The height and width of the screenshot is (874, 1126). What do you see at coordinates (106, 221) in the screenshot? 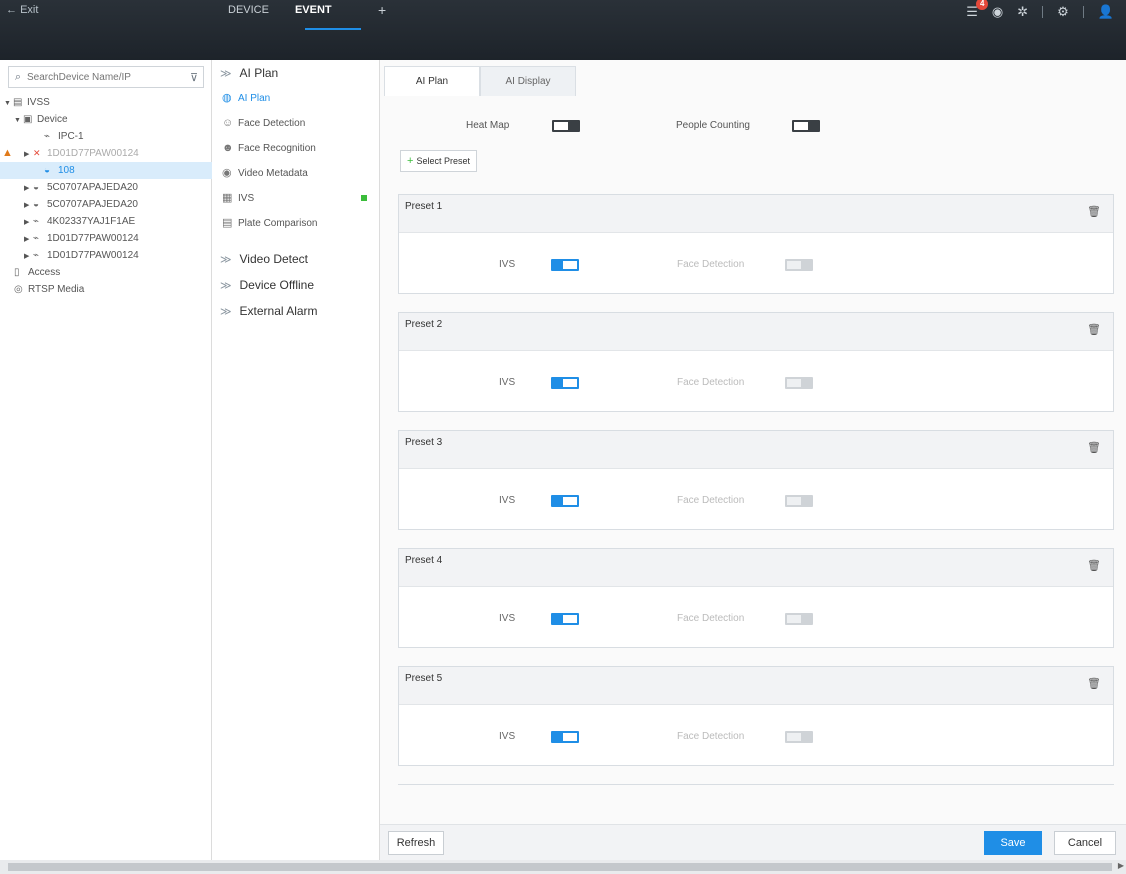
I see `tree-item: ▶ ⌁ 4K02337YAJ1F1AE` at bounding box center [106, 221].